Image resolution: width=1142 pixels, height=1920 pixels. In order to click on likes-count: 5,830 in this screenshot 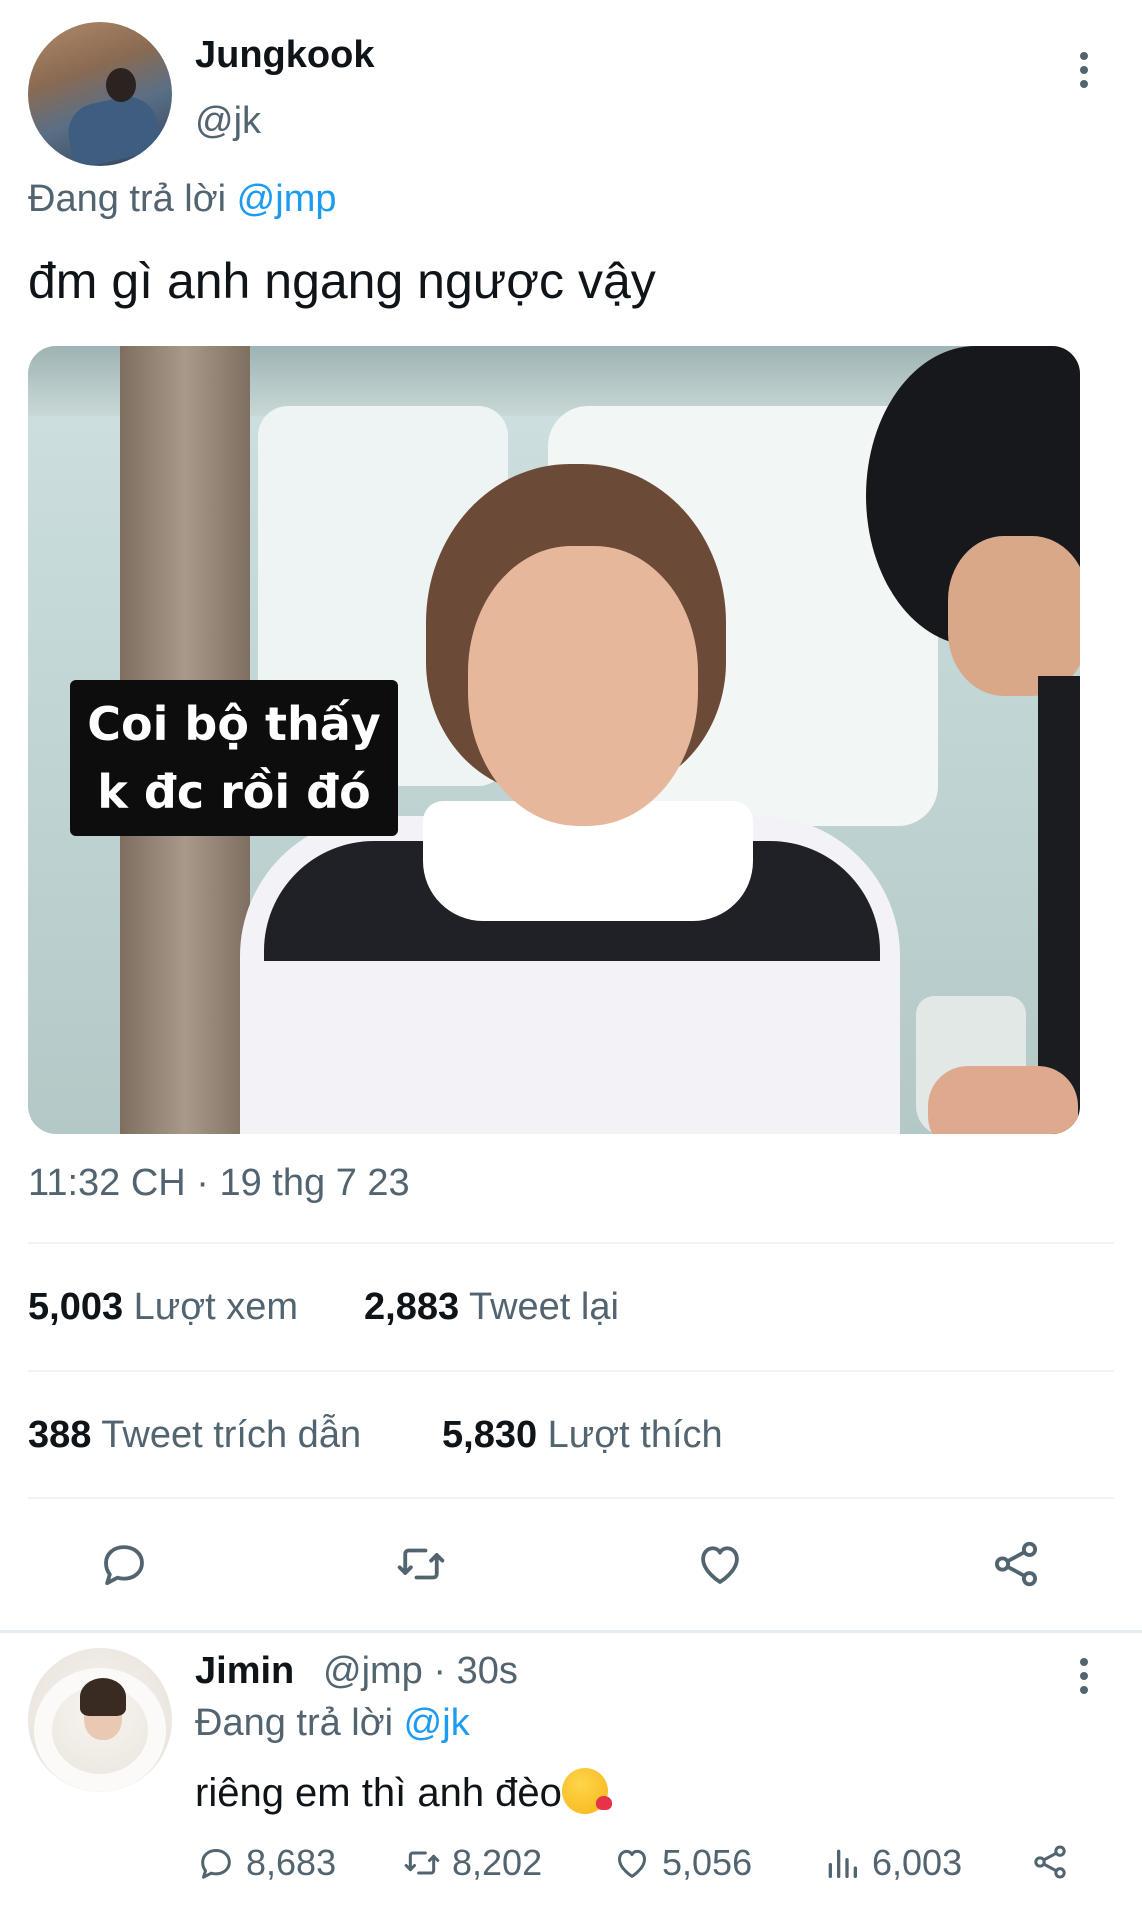, I will do `click(490, 1435)`.